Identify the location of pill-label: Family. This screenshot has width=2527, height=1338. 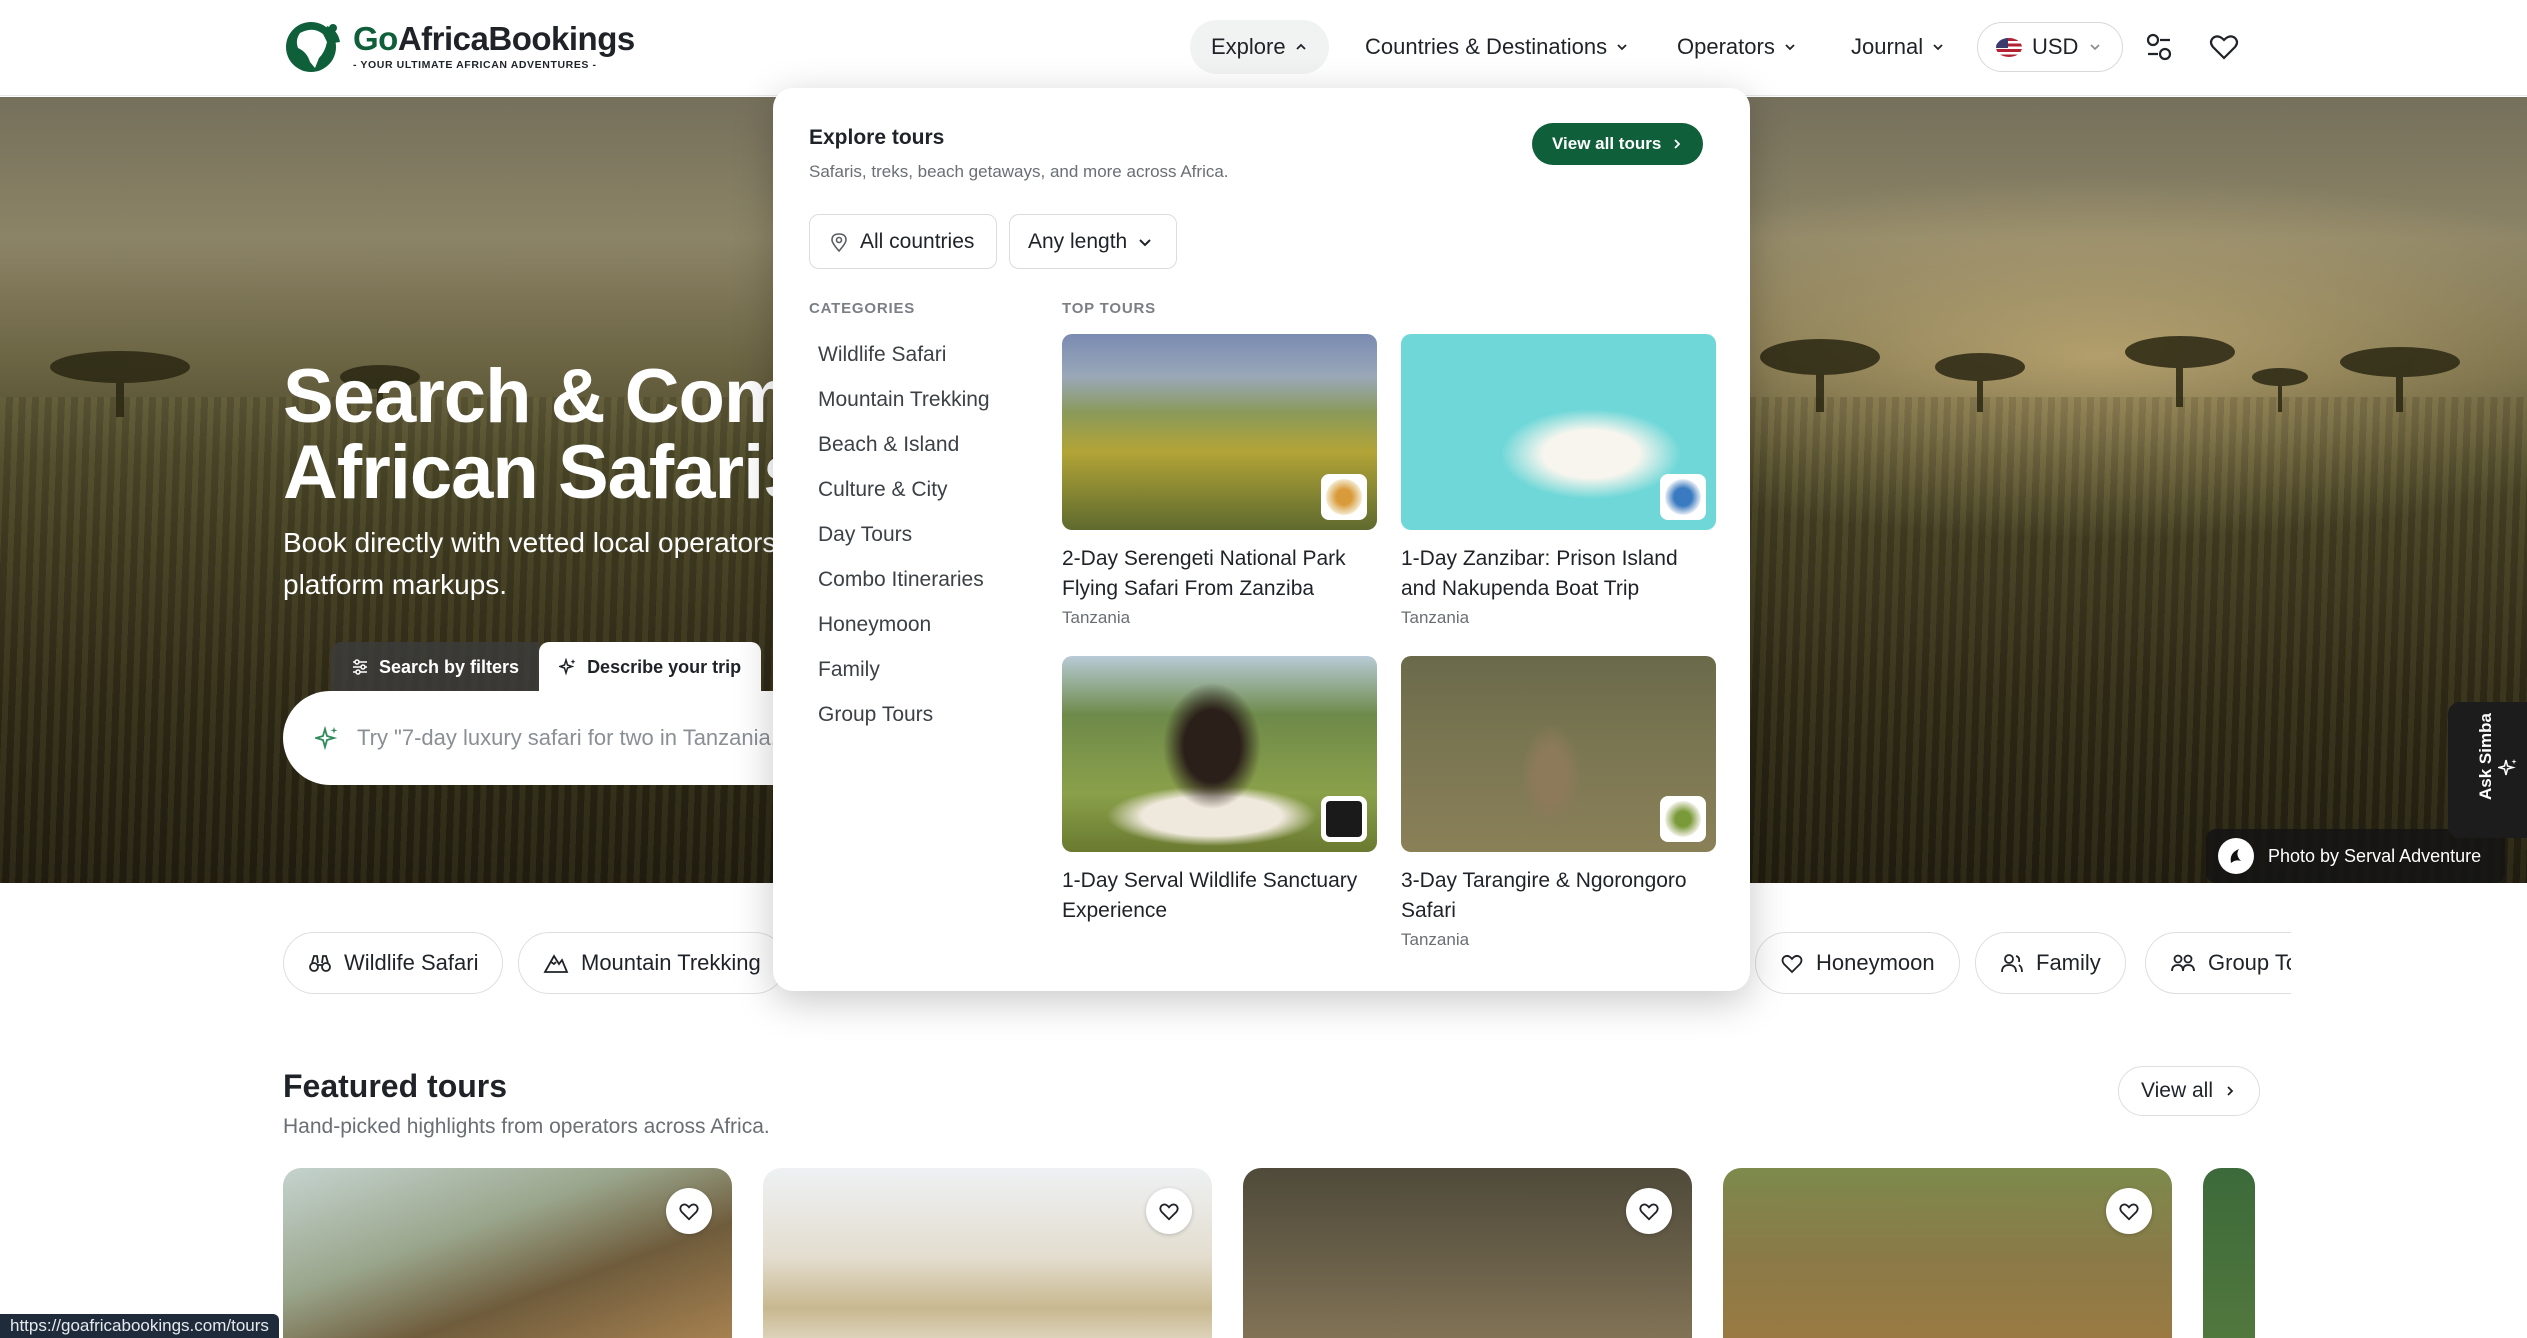
(2068, 962).